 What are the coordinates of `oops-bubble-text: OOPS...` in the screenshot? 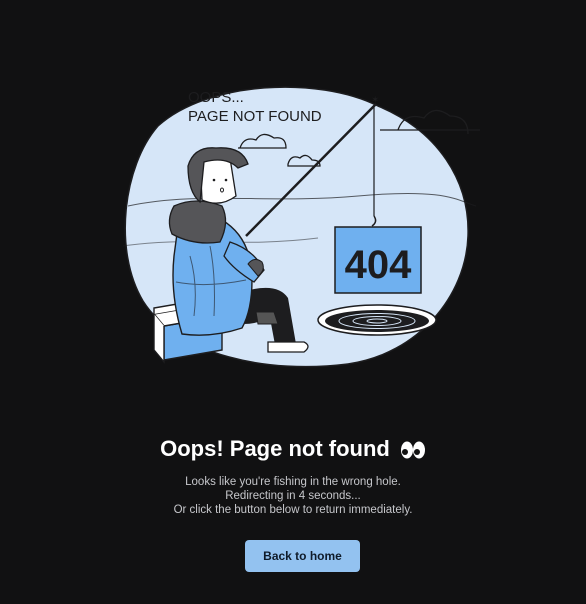 It's located at (216, 97).